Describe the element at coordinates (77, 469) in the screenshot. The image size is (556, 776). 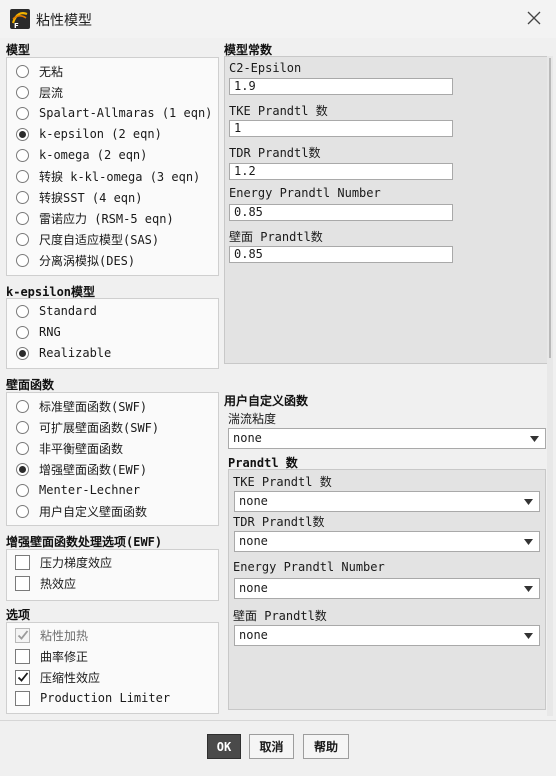
I see `radio-enhanced-wall-treatment: 增强壁面函数(EWF)` at that location.